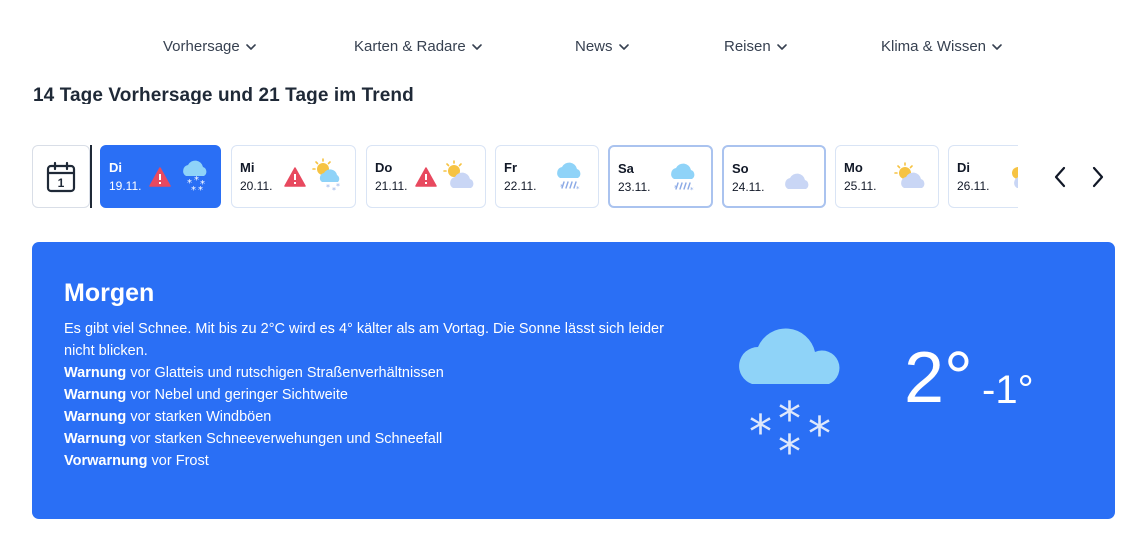  What do you see at coordinates (774, 176) in the screenshot?
I see `day-card: So 24.11.` at bounding box center [774, 176].